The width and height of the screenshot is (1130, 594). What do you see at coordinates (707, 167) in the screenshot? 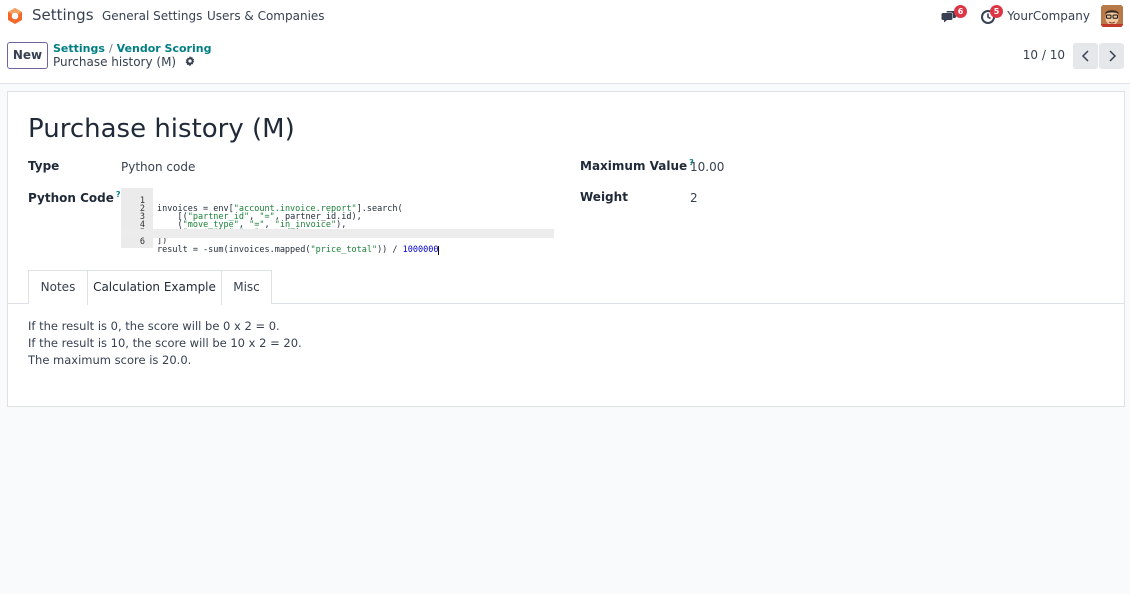
I see `maximum-value-field: 10.00` at bounding box center [707, 167].